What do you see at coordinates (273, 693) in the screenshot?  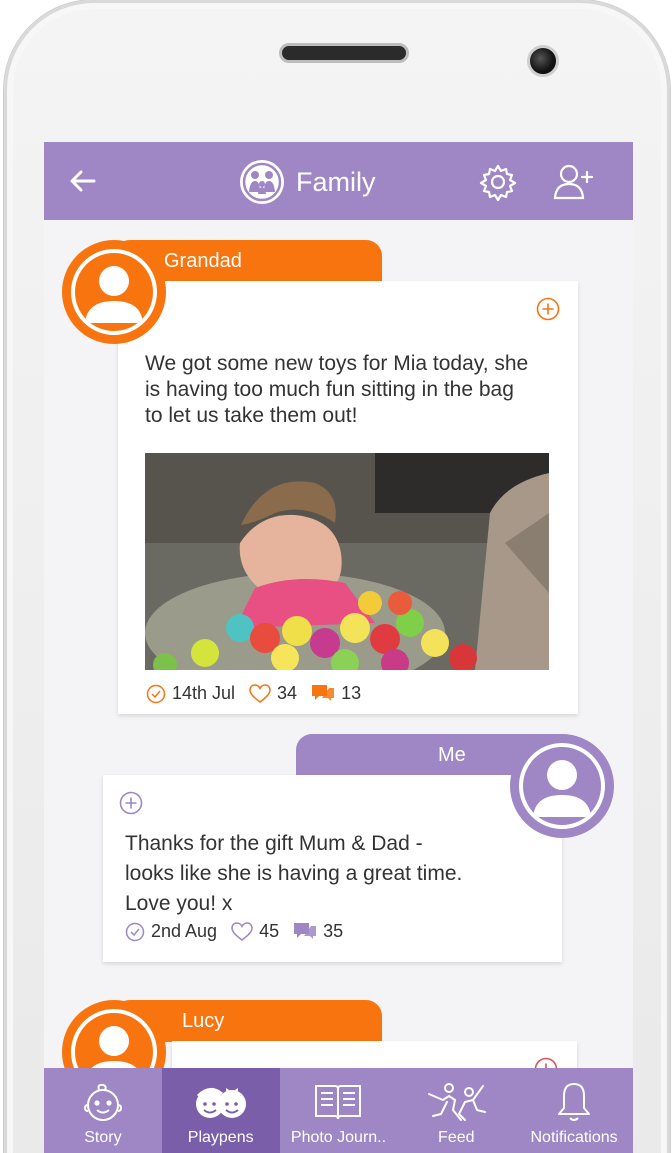 I see `like-button: 34` at bounding box center [273, 693].